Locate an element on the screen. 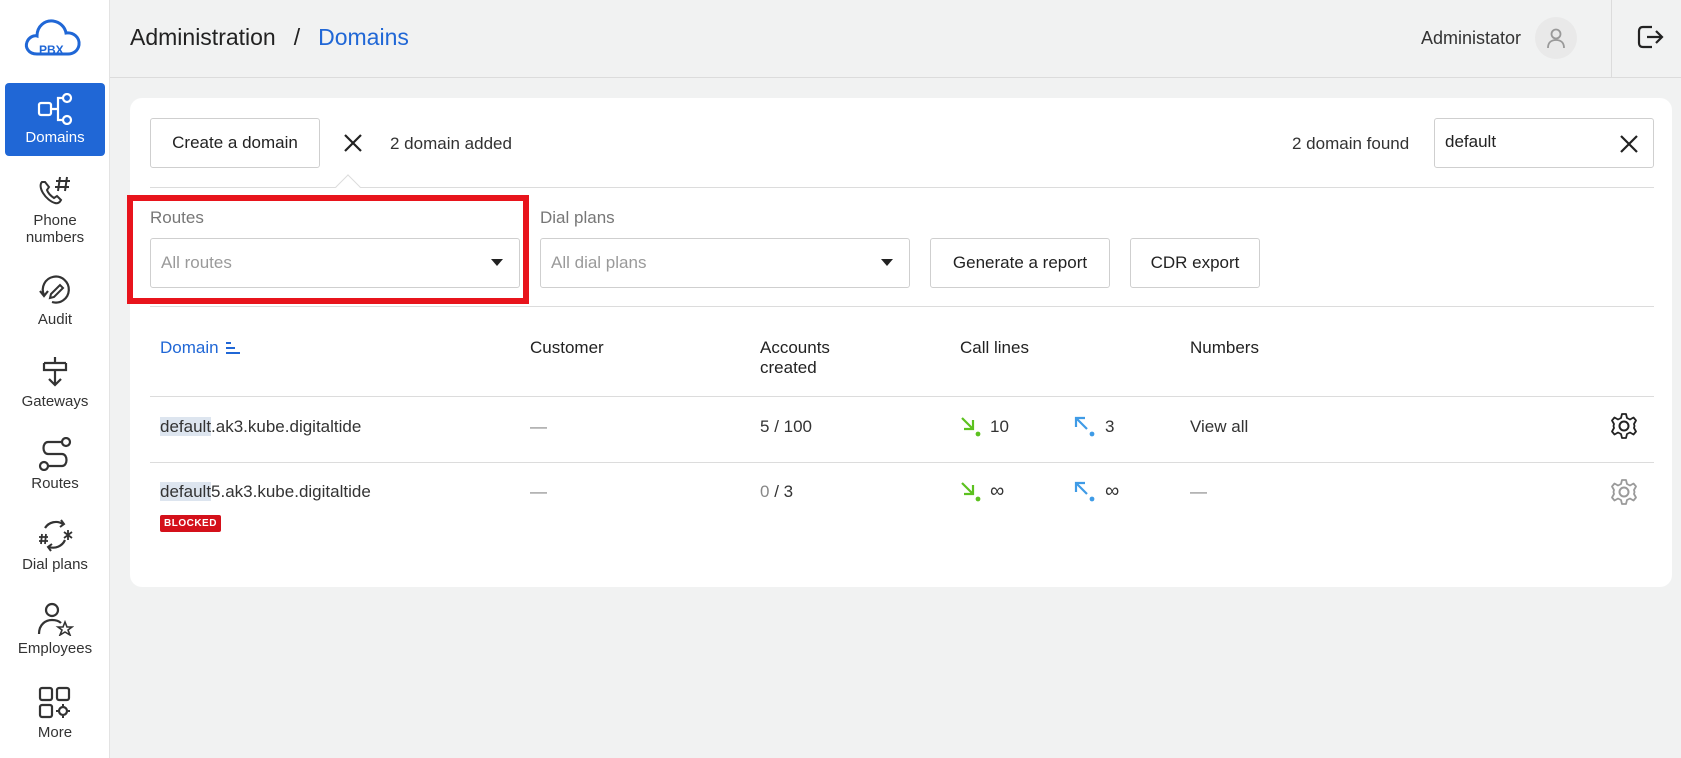 The image size is (1681, 758). create-domain-button: Create a domain is located at coordinates (235, 143).